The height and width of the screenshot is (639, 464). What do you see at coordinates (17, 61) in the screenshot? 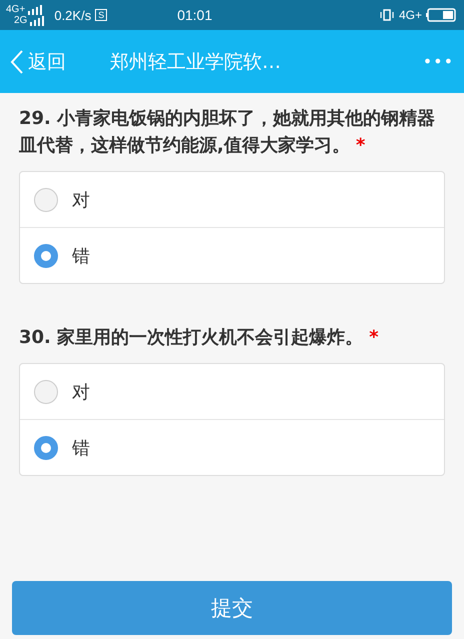
I see `back-icon` at bounding box center [17, 61].